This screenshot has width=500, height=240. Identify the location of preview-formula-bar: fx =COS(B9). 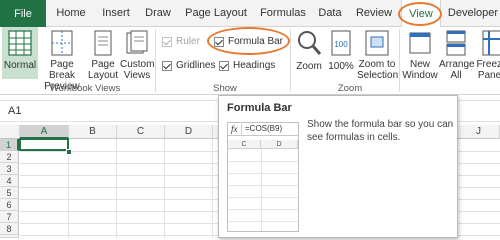
(263, 129).